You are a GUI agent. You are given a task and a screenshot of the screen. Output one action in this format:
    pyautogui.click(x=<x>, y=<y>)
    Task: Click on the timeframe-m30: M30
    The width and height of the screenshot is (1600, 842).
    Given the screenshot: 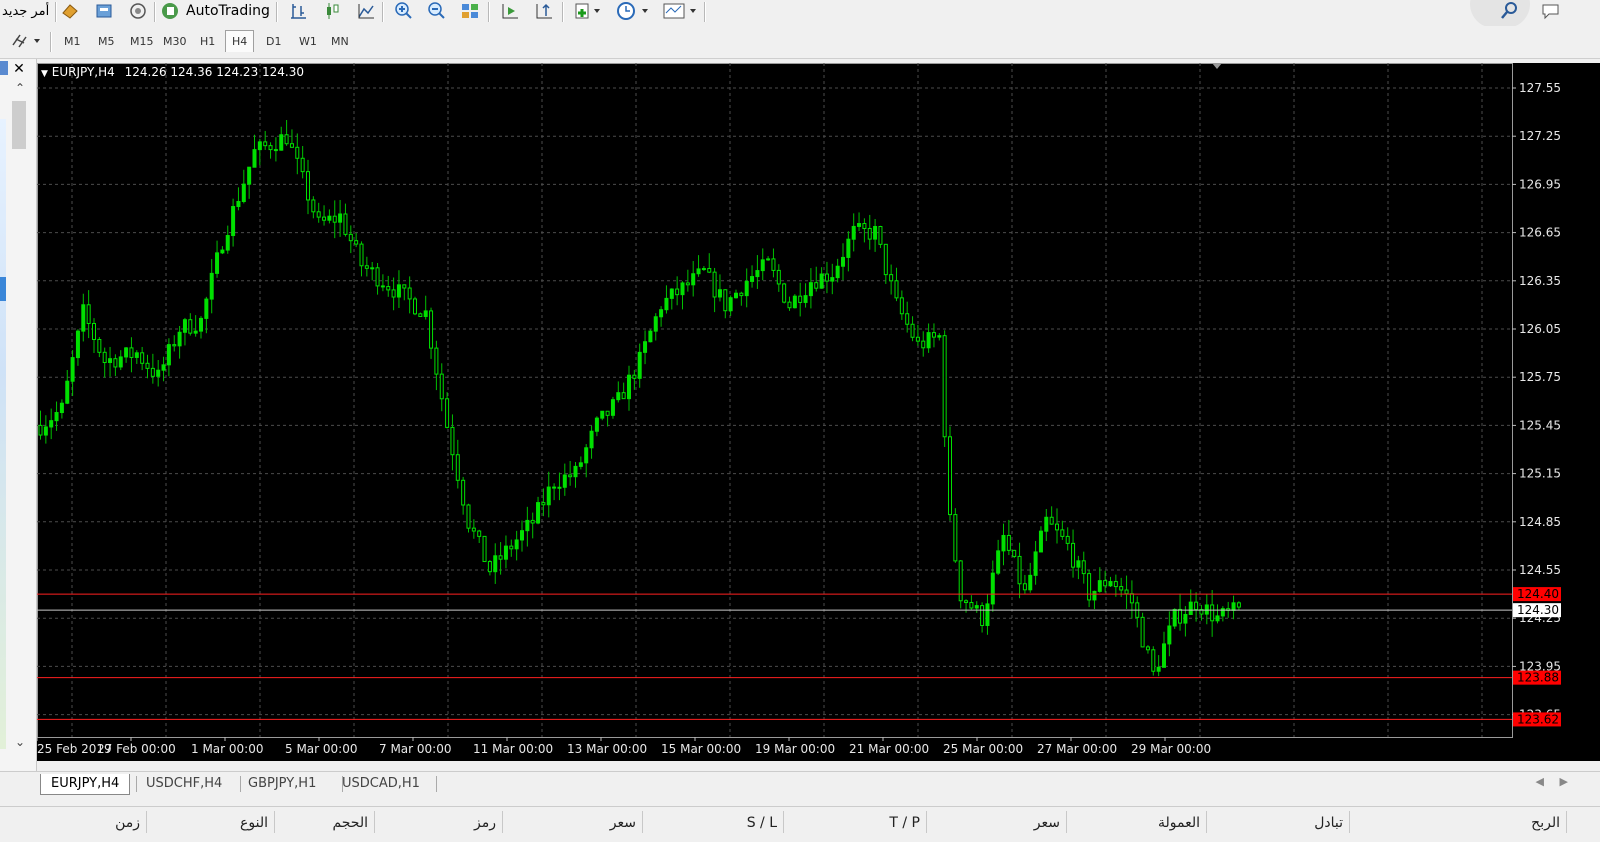 What is the action you would take?
    pyautogui.click(x=175, y=41)
    